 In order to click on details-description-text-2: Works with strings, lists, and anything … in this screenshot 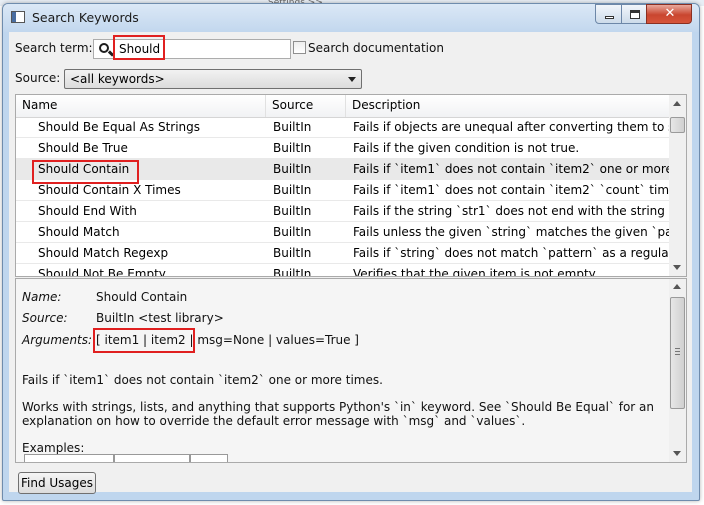, I will do `click(338, 414)`.